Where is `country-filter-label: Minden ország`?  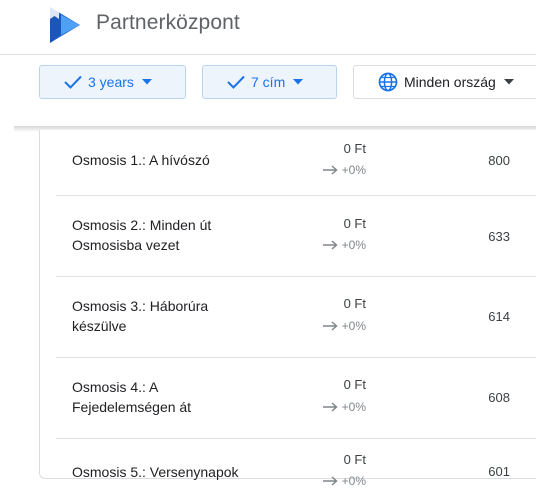 country-filter-label: Minden ország is located at coordinates (450, 82).